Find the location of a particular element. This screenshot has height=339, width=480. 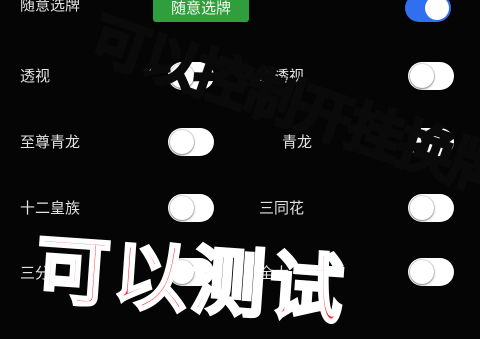

label-dragon: 青龙 is located at coordinates (297, 142).